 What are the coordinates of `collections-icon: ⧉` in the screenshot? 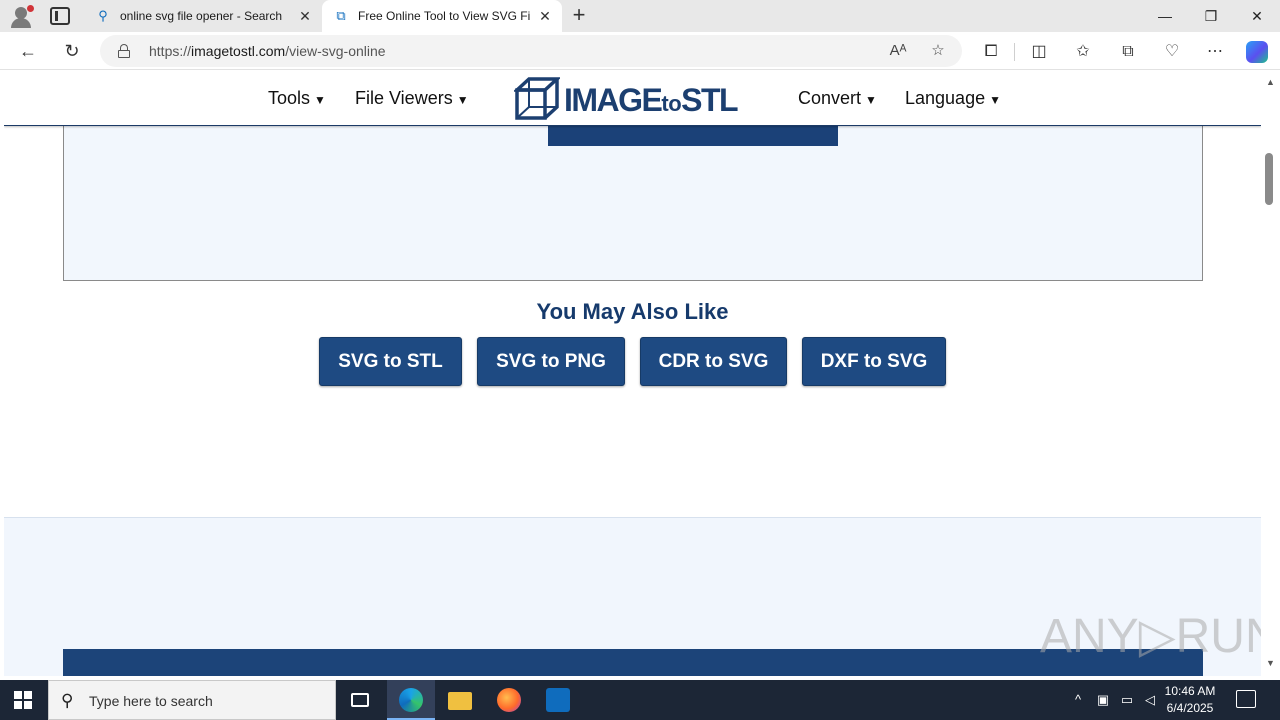 It's located at (1128, 52).